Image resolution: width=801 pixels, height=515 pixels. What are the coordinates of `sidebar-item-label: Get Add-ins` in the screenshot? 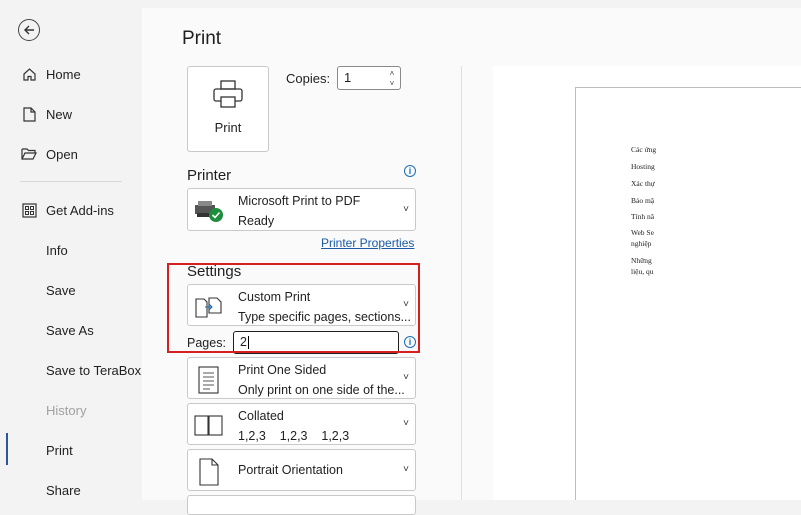 It's located at (80, 210).